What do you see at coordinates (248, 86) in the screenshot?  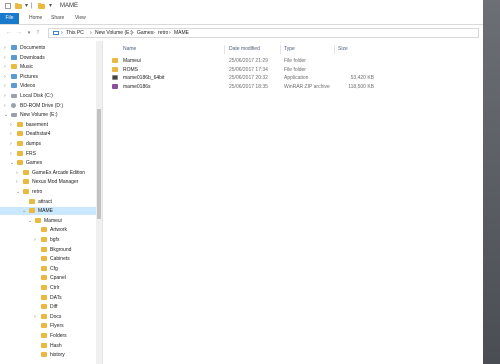 I see `file-date-modified: 25/06/2017 18:35` at bounding box center [248, 86].